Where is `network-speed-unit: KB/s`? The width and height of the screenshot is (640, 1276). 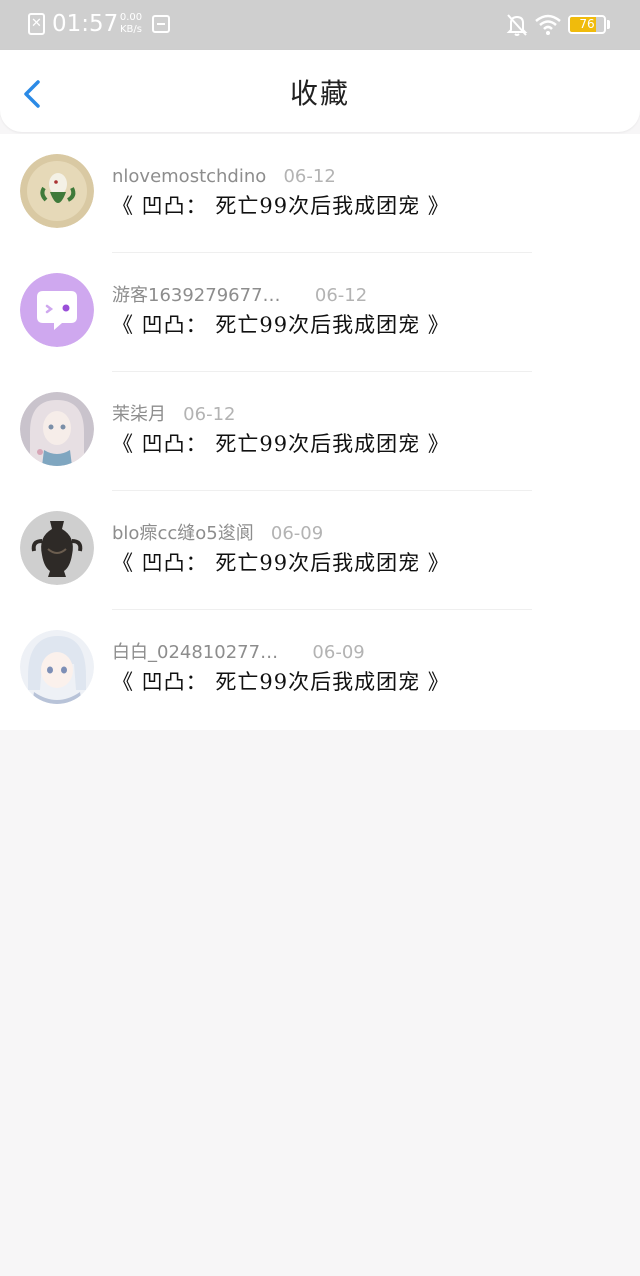 network-speed-unit: KB/s is located at coordinates (131, 29).